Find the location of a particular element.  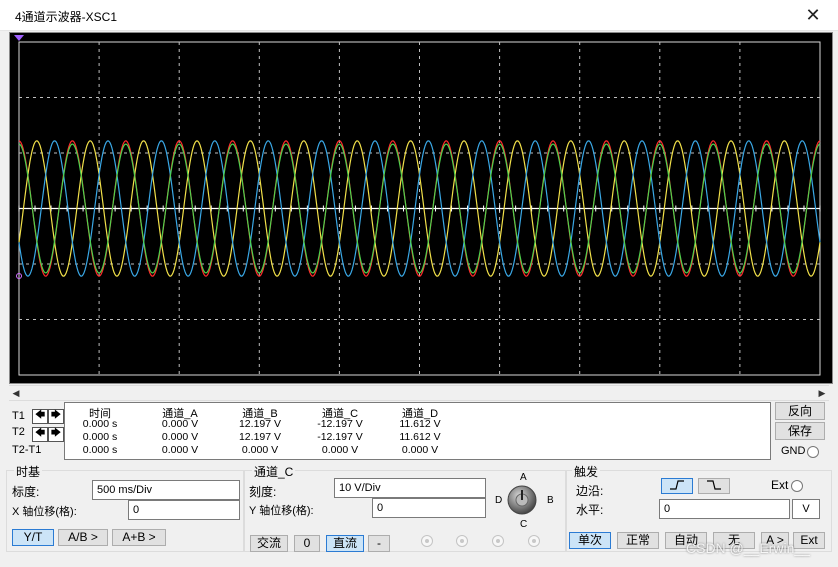

window-title: 4通道示波器-XSC1 is located at coordinates (66, 17).